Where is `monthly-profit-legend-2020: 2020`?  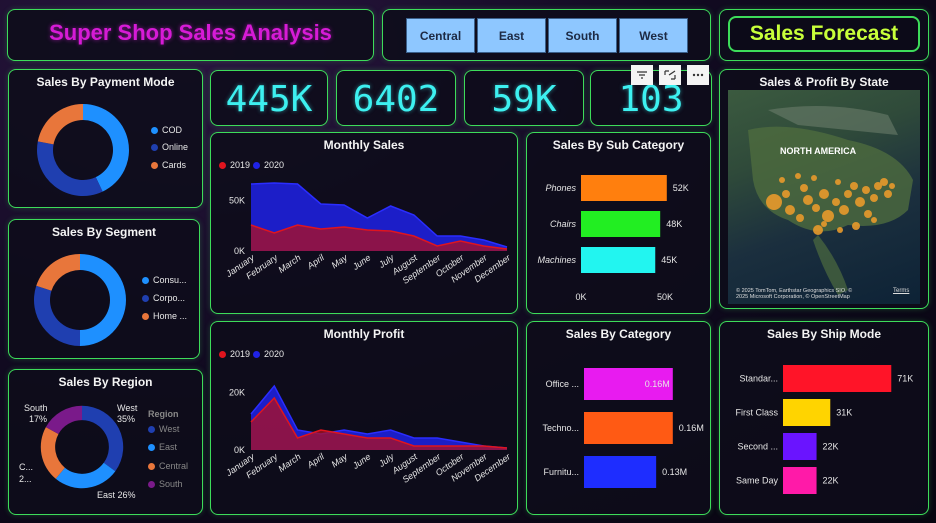
monthly-profit-legend-2020: 2020 is located at coordinates (268, 354).